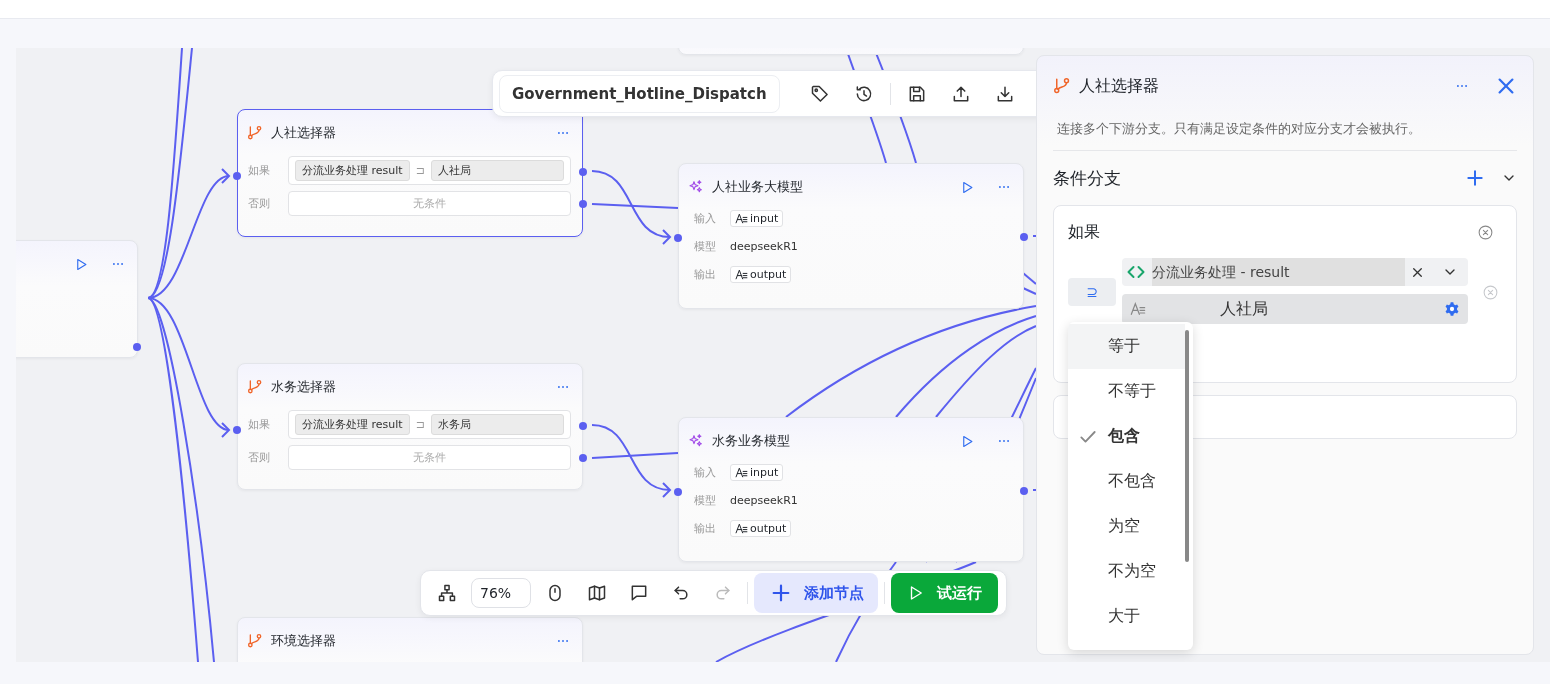 Image resolution: width=1550 pixels, height=684 pixels. I want to click on settings-icon, so click(1452, 309).